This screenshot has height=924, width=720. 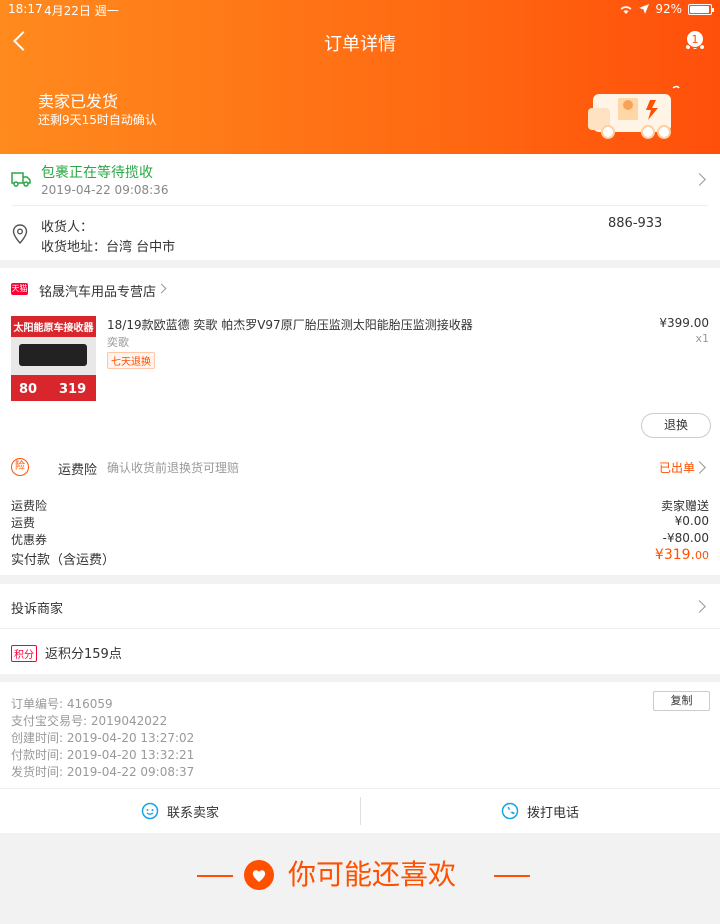 I want to click on fee-row-insurance: 运费险 卖家赠送, so click(x=360, y=505).